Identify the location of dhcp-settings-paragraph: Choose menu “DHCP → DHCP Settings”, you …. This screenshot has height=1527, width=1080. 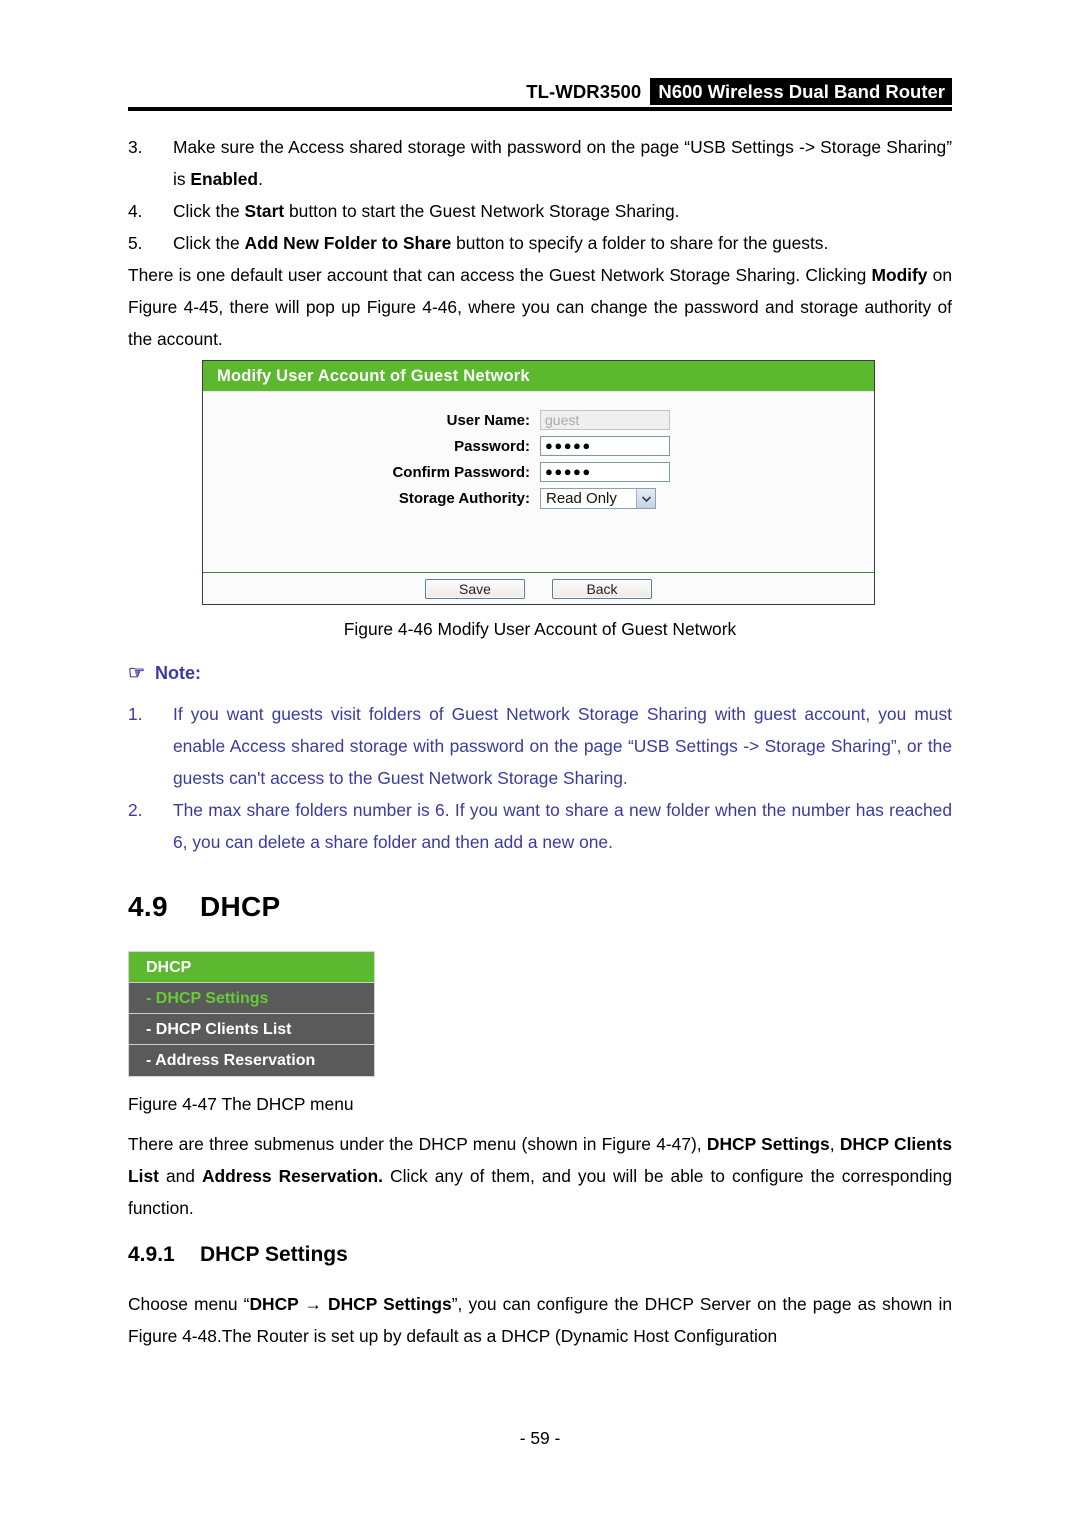
(540, 1320).